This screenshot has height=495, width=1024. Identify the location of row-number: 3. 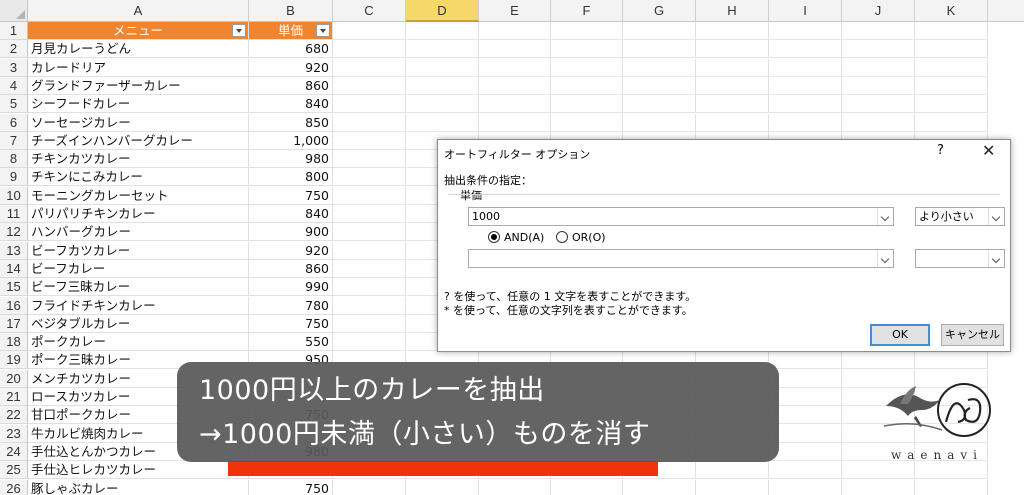
(14, 67).